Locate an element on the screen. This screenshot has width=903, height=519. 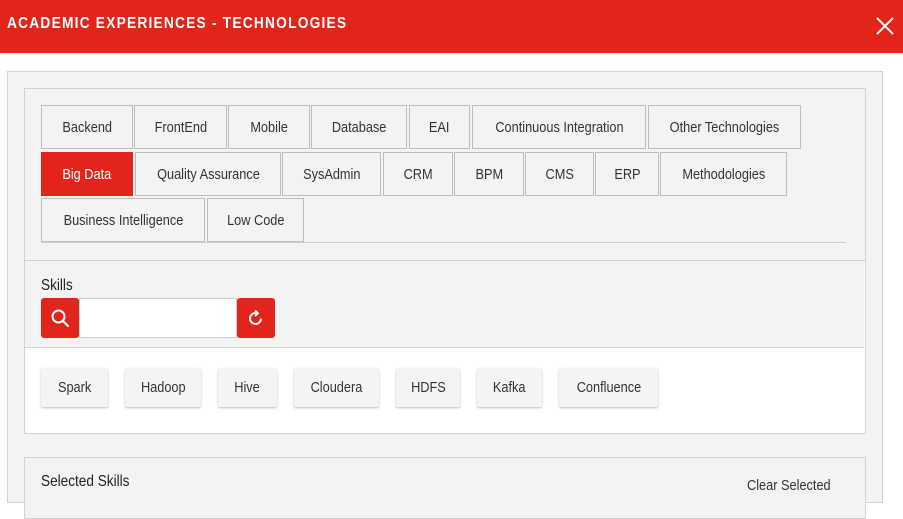
tab-other-technologies: Other Technologies is located at coordinates (724, 127).